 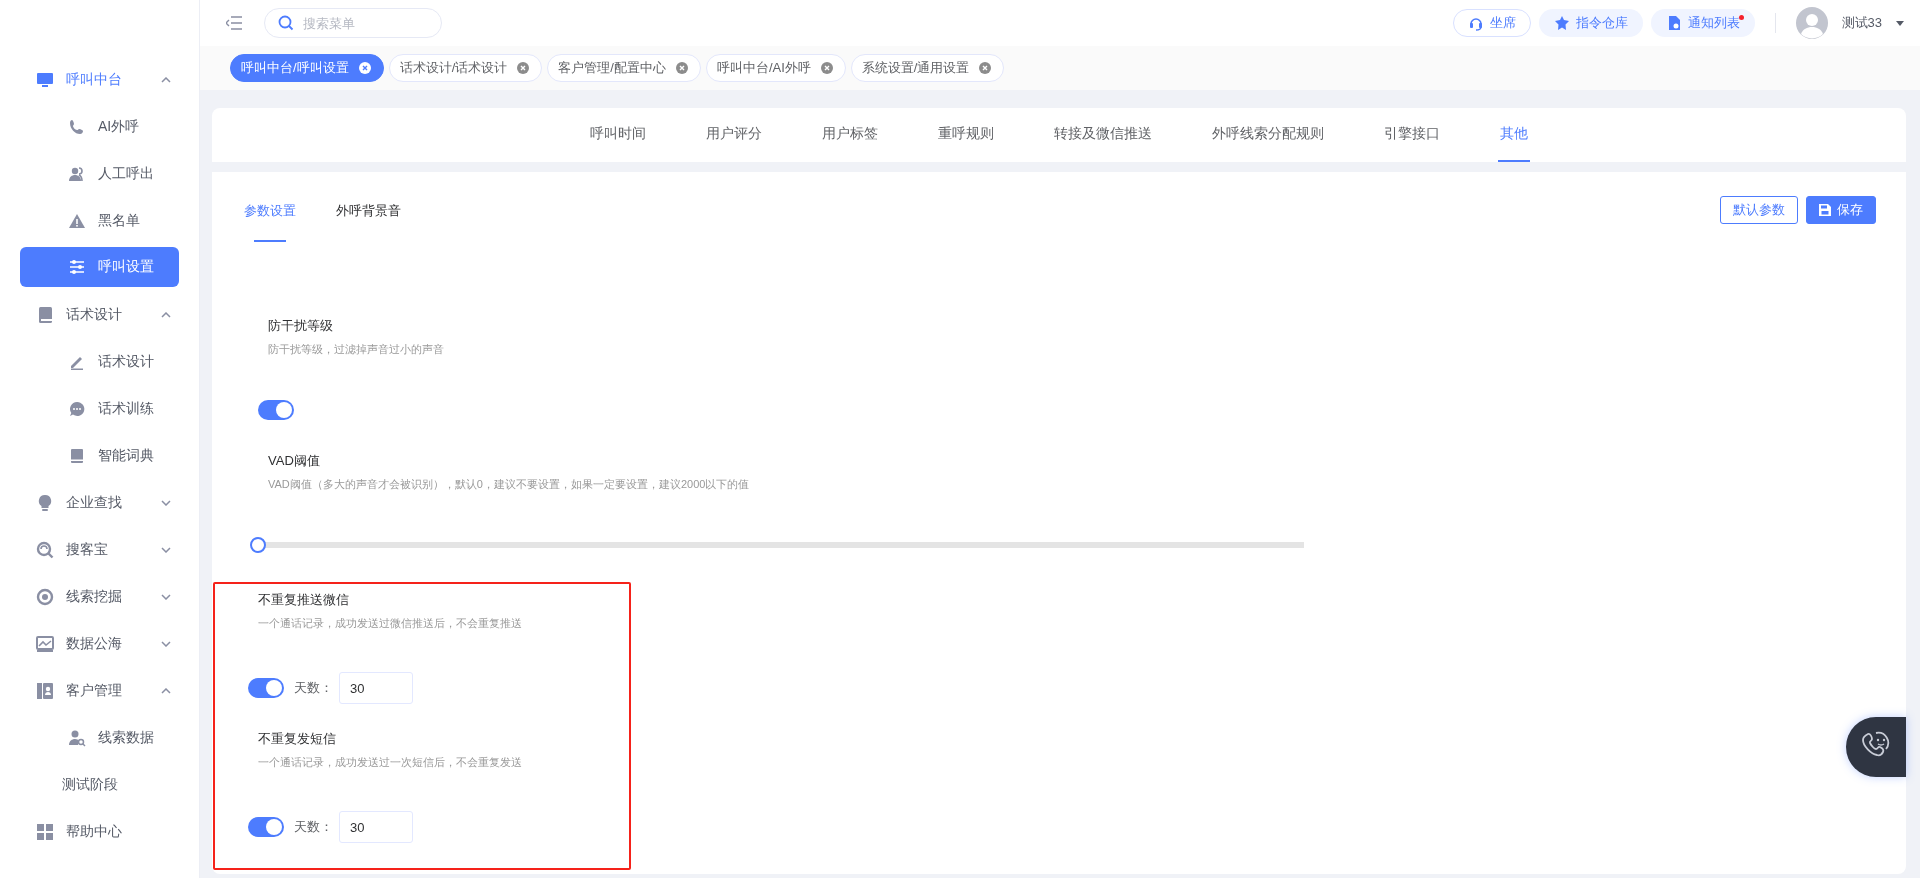 I want to click on setting-description: 防干扰等级，过滤掉声音过小的声音, so click(x=356, y=349).